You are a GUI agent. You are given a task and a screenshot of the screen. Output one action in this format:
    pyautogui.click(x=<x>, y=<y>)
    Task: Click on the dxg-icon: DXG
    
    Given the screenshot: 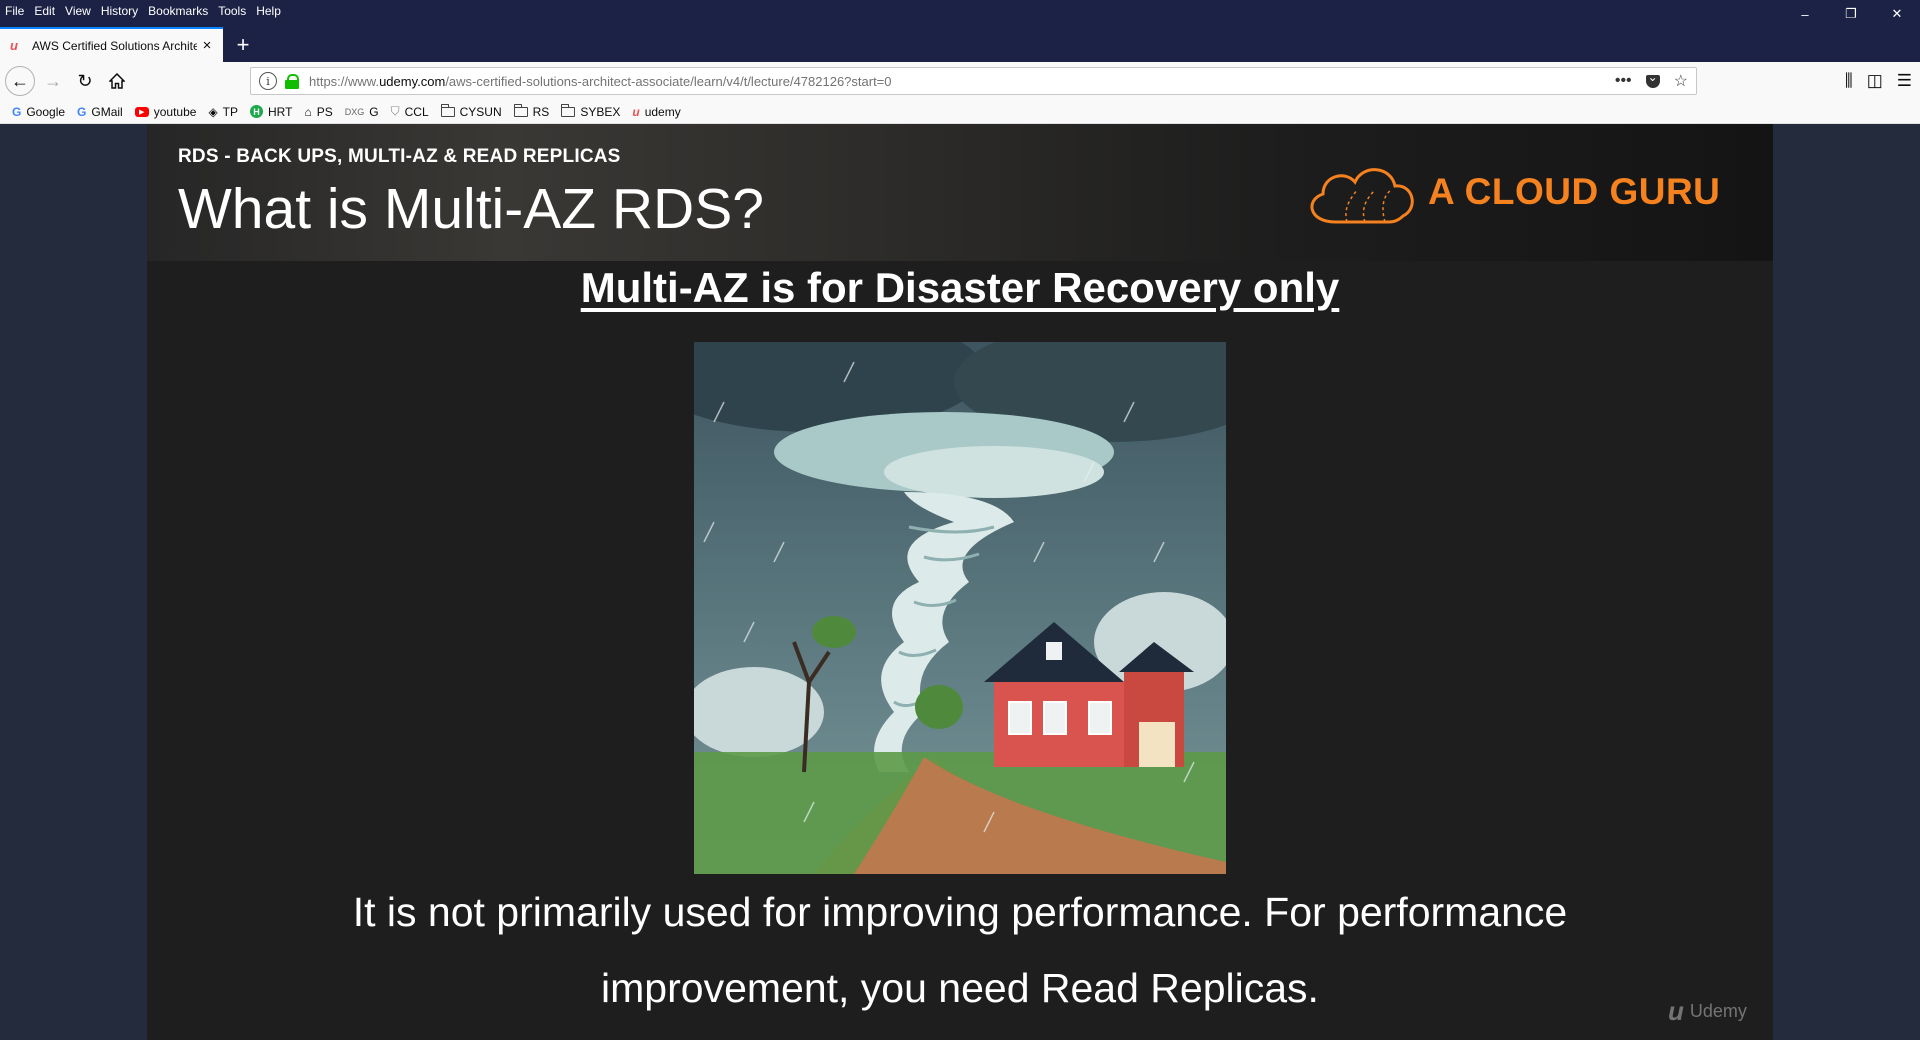 What is the action you would take?
    pyautogui.click(x=354, y=111)
    